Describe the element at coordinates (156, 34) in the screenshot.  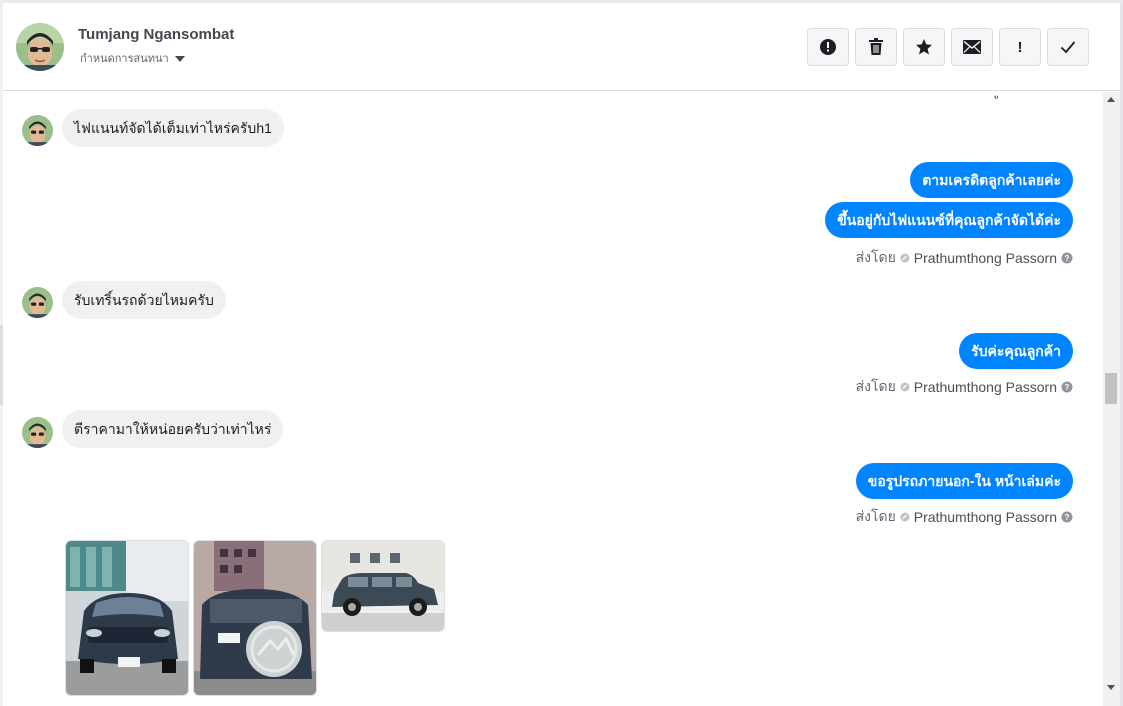
I see `contact-name: Tumjang Ngansombat` at that location.